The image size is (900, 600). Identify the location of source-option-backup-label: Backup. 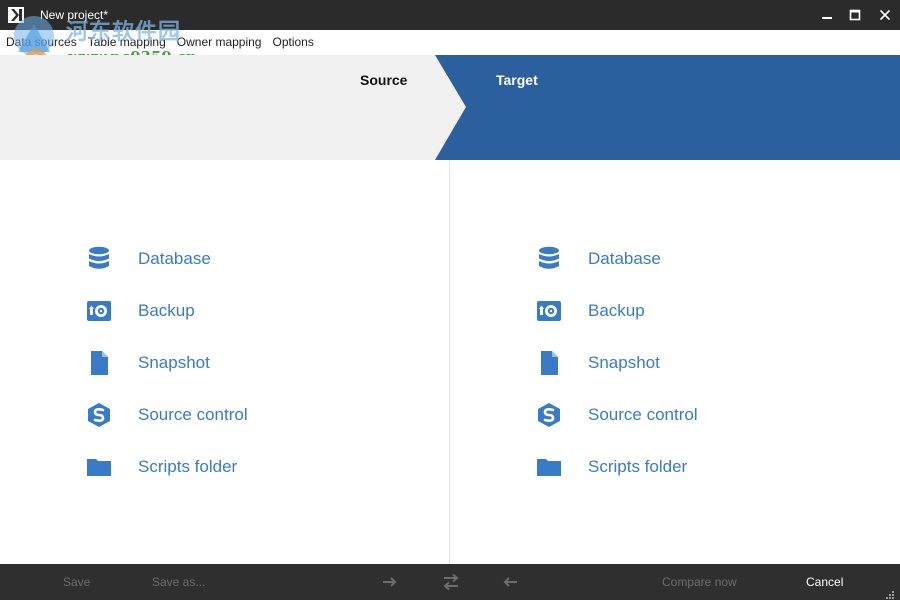
(166, 310).